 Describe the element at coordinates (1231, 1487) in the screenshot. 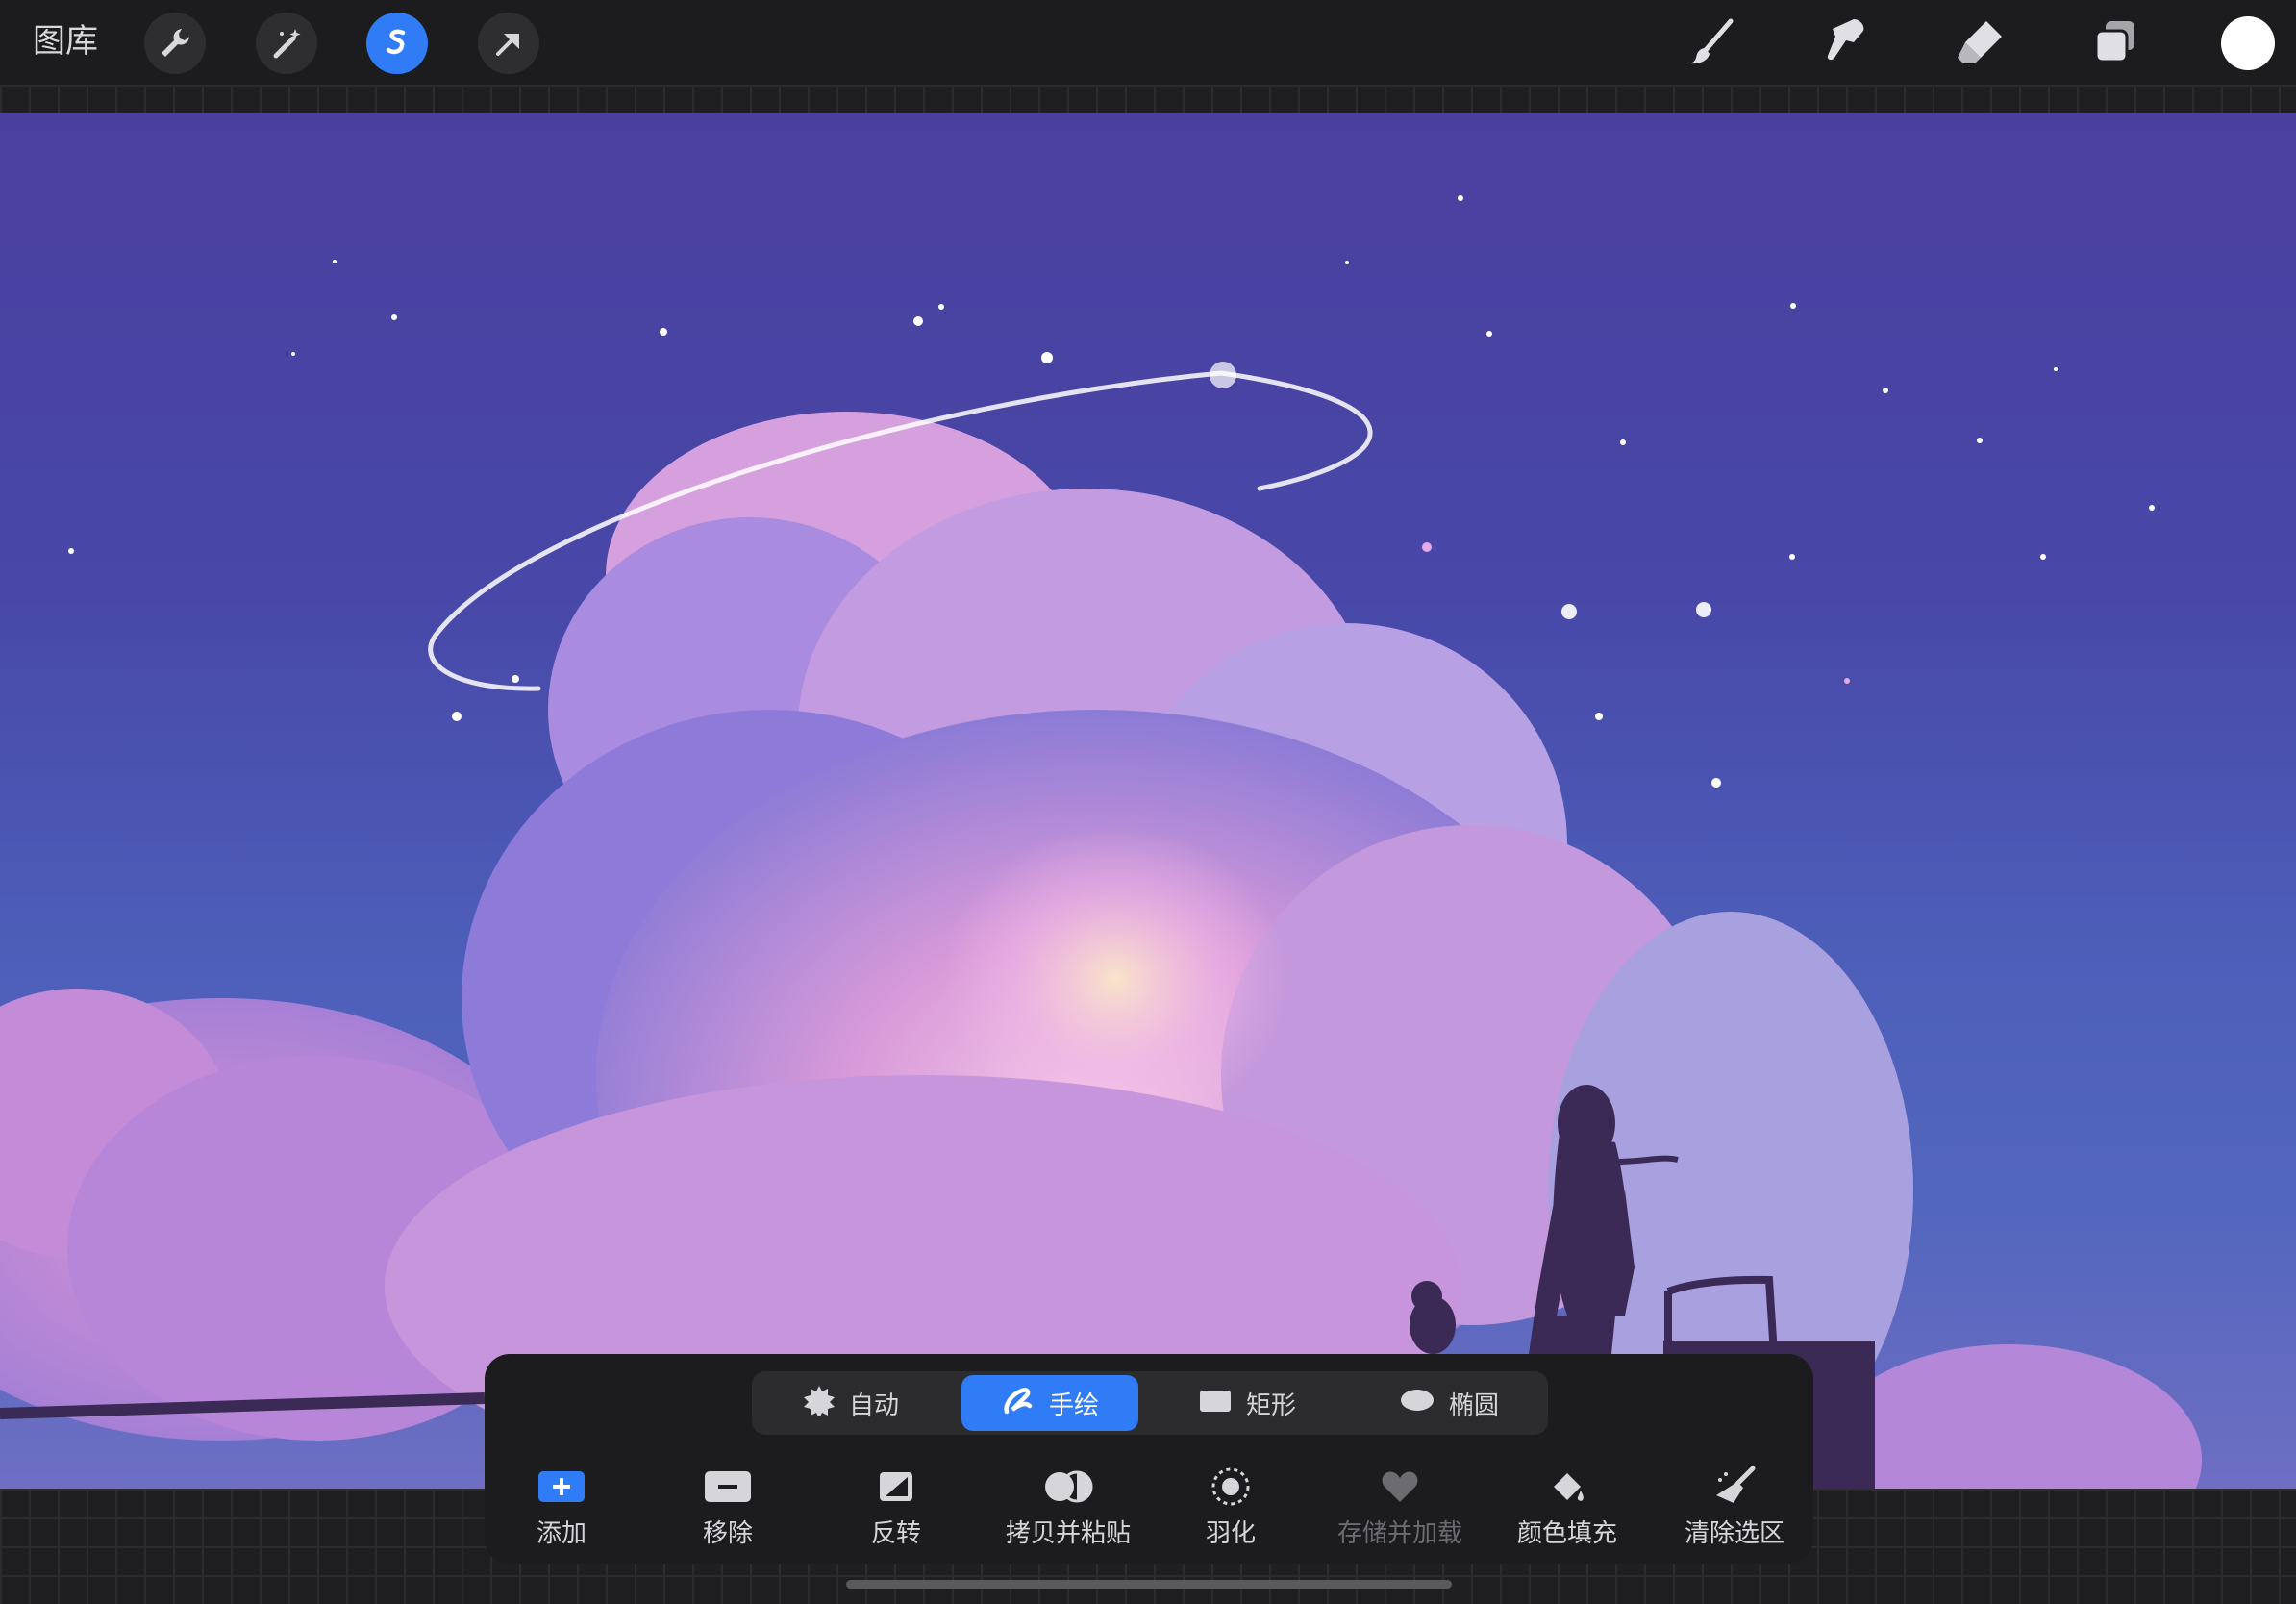

I see `feather-icon` at that location.